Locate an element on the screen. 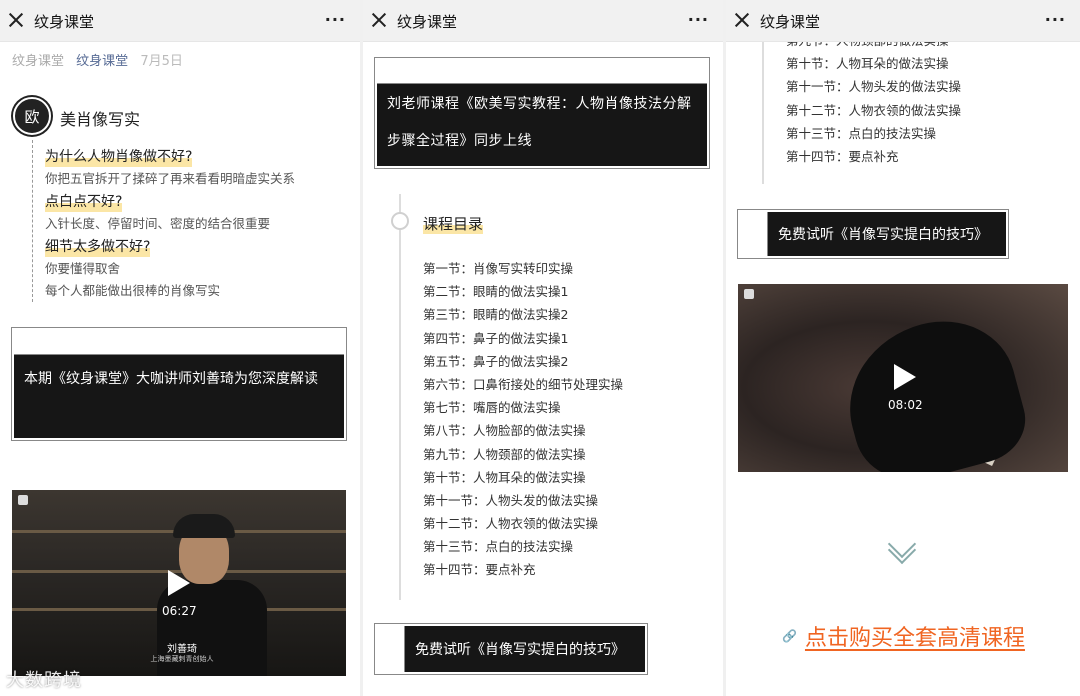  video-player: 06:27 刘善琦 上海墨藏刺青创始人 is located at coordinates (179, 583).